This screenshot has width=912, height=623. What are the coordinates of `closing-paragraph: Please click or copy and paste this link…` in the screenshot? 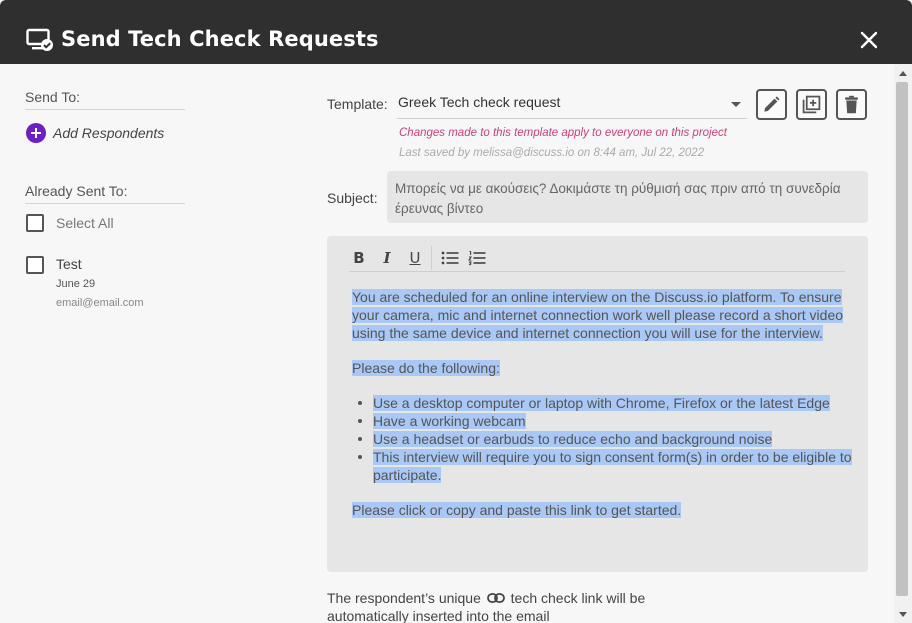 It's located at (517, 510).